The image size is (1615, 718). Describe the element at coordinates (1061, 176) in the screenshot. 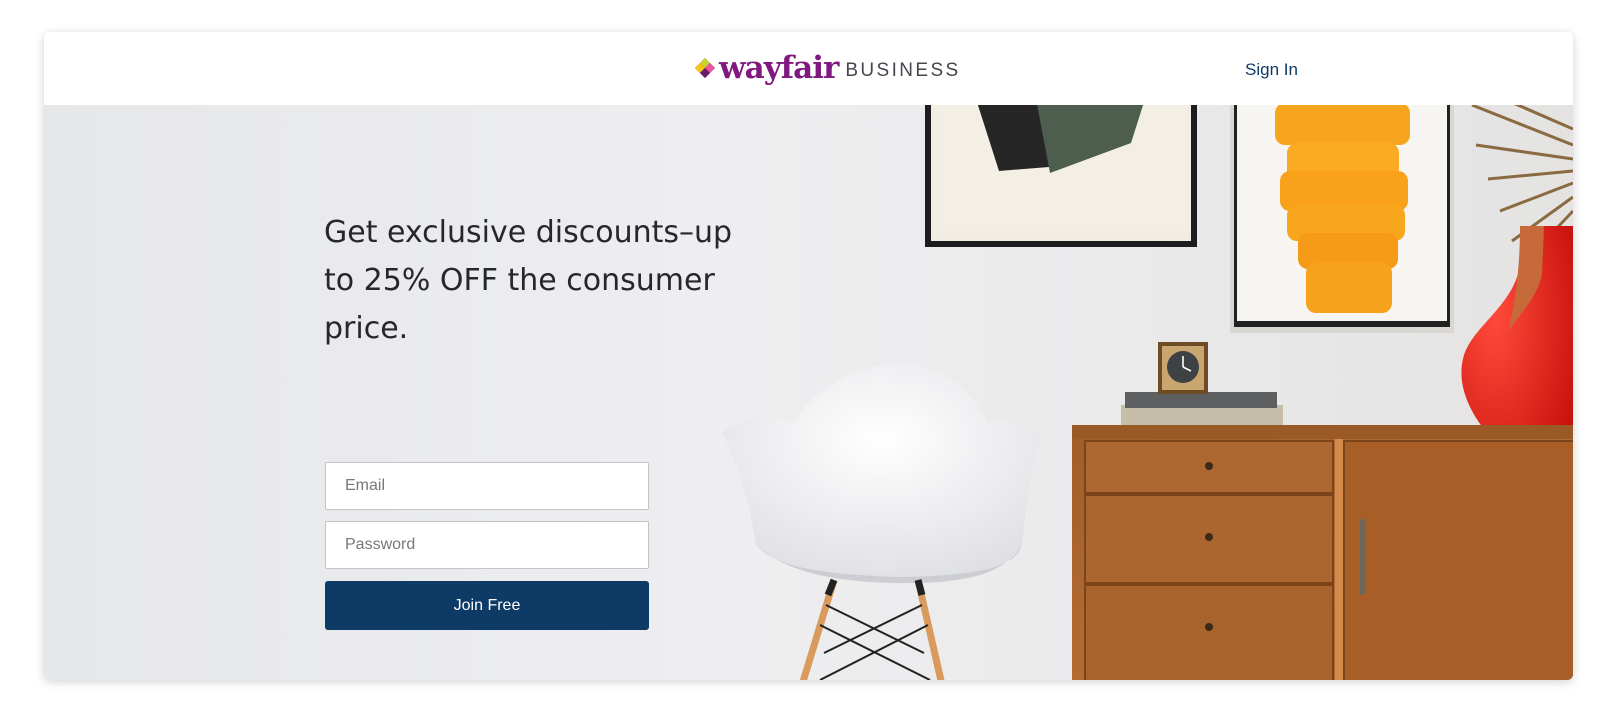

I see `framed-art-left` at that location.